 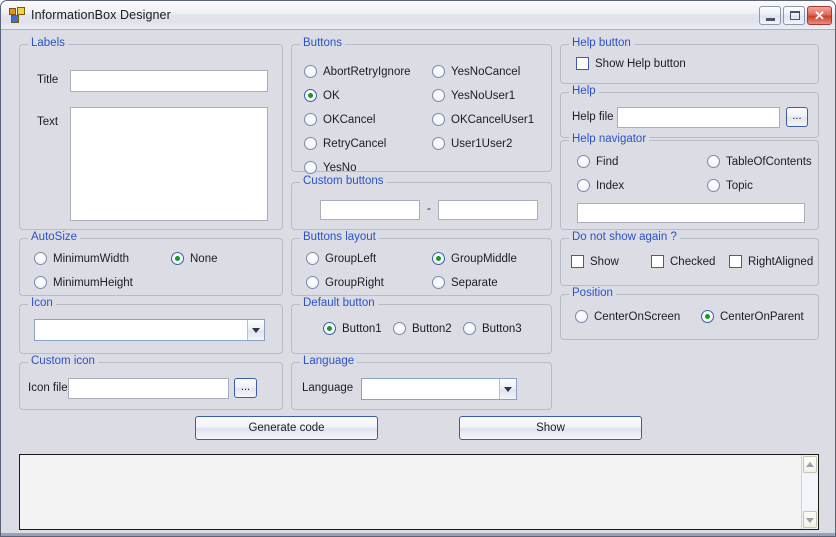 I want to click on icon-combobox, so click(x=149, y=330).